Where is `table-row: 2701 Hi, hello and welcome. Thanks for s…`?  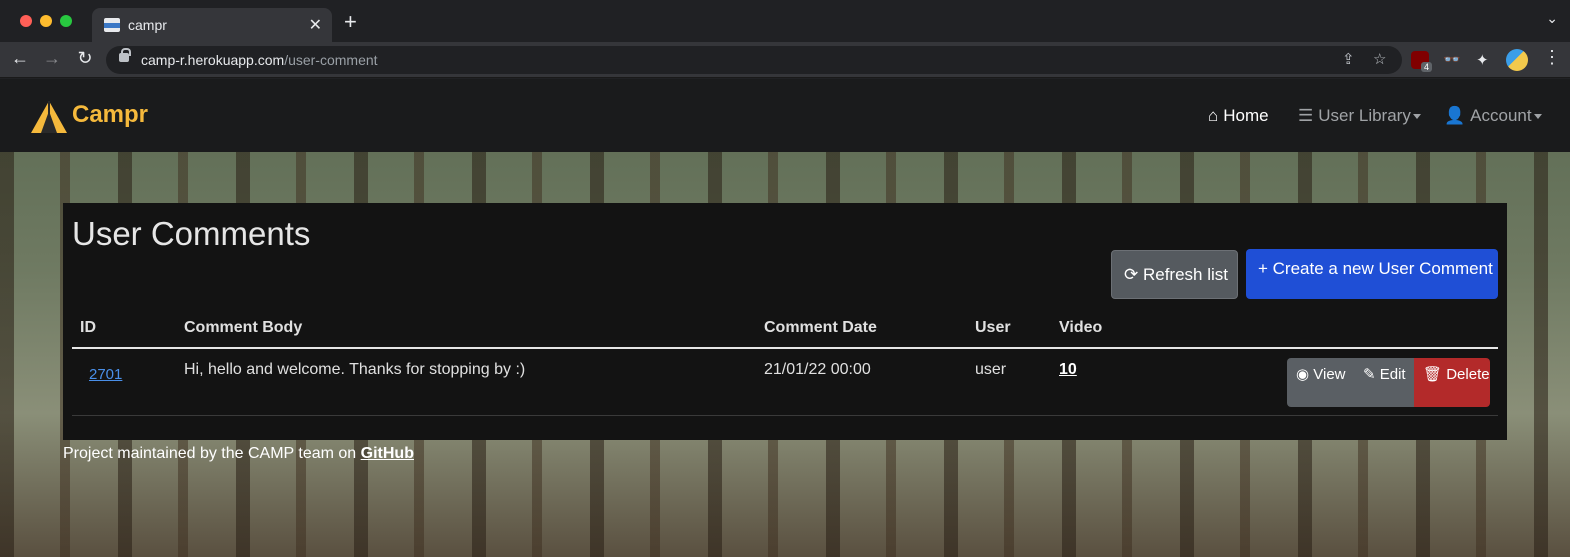 table-row: 2701 Hi, hello and welcome. Thanks for s… is located at coordinates (785, 382).